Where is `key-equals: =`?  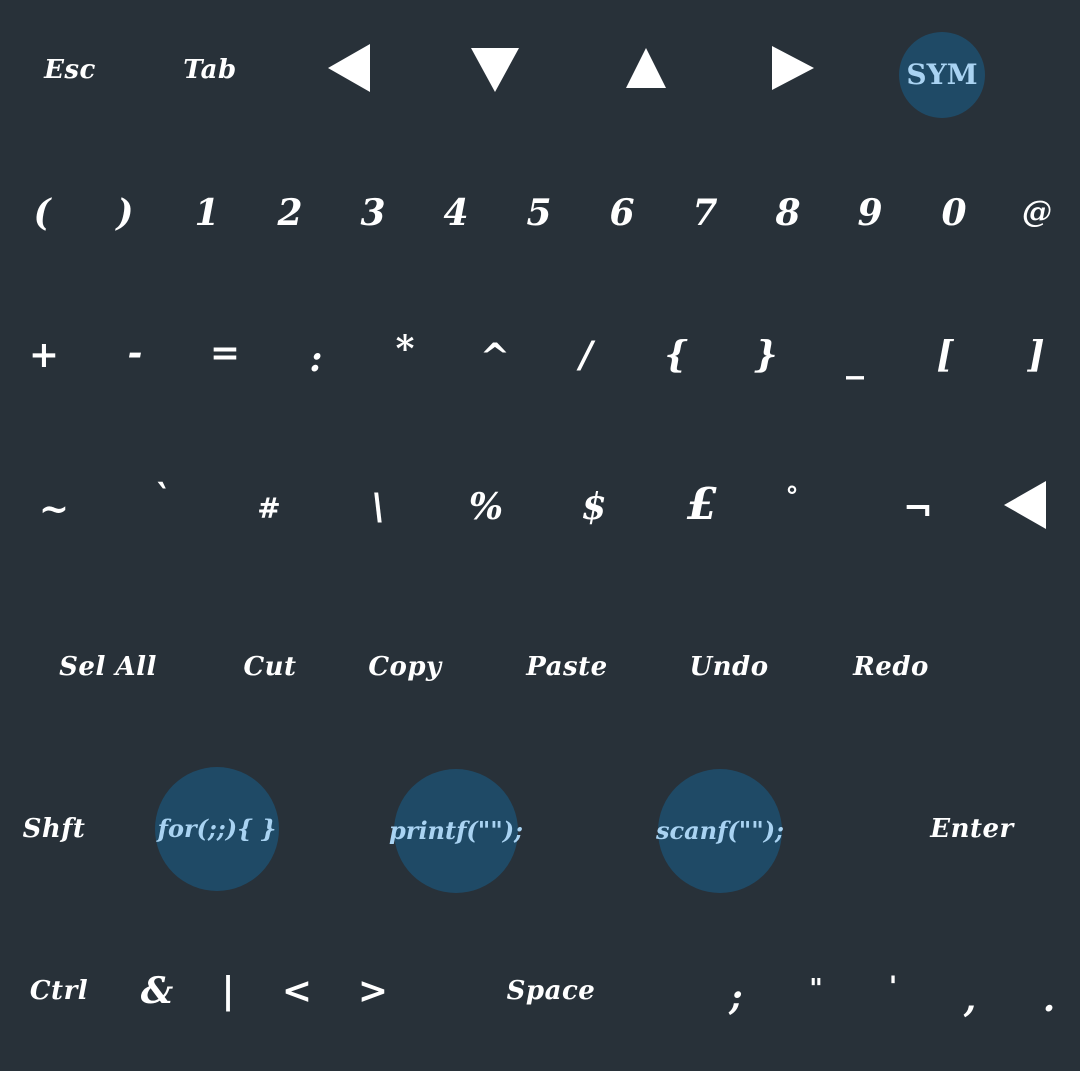
key-equals: = is located at coordinates (225, 353).